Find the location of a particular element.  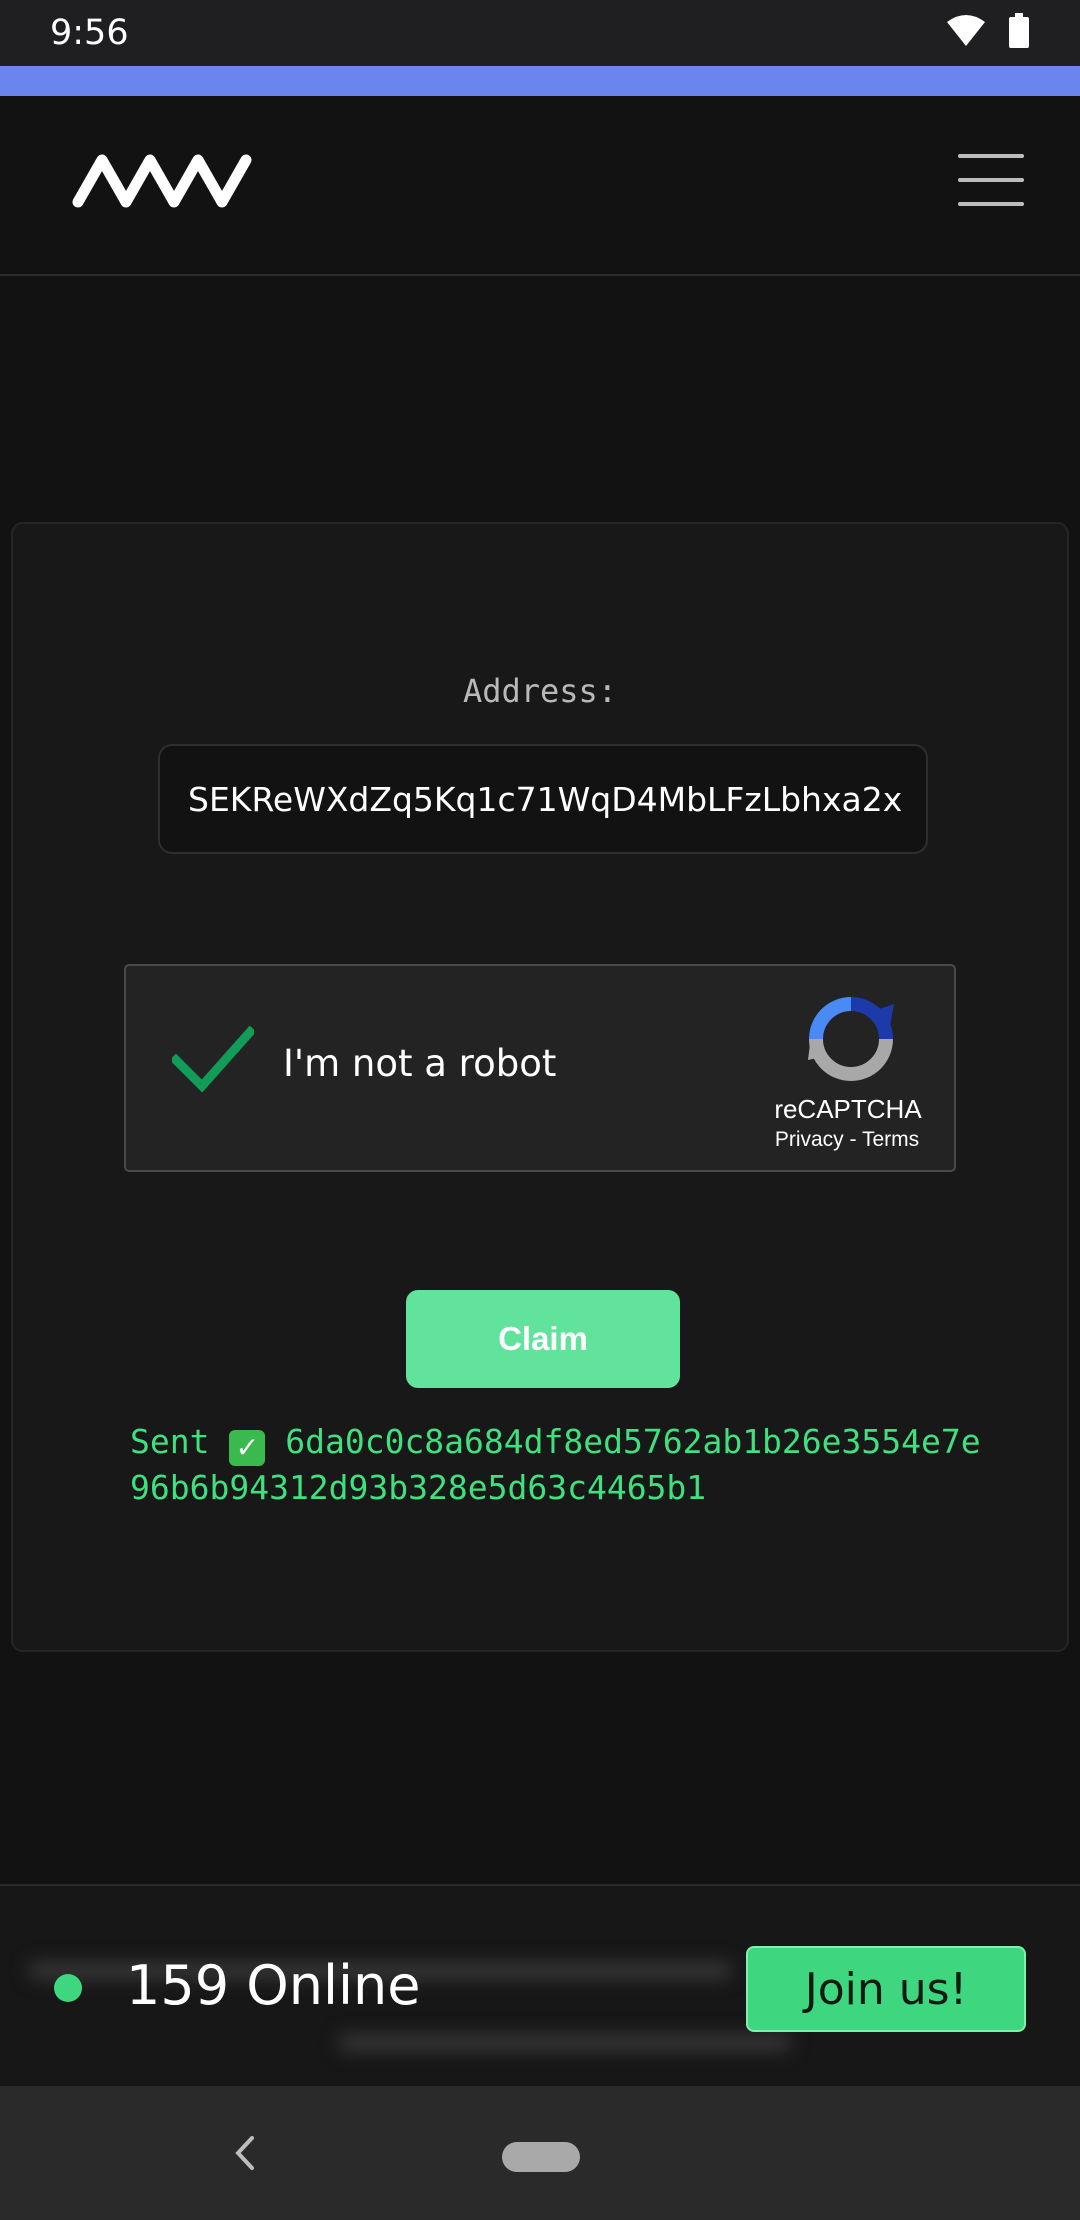

check-mark-button-icon: ✓ is located at coordinates (247, 1448).